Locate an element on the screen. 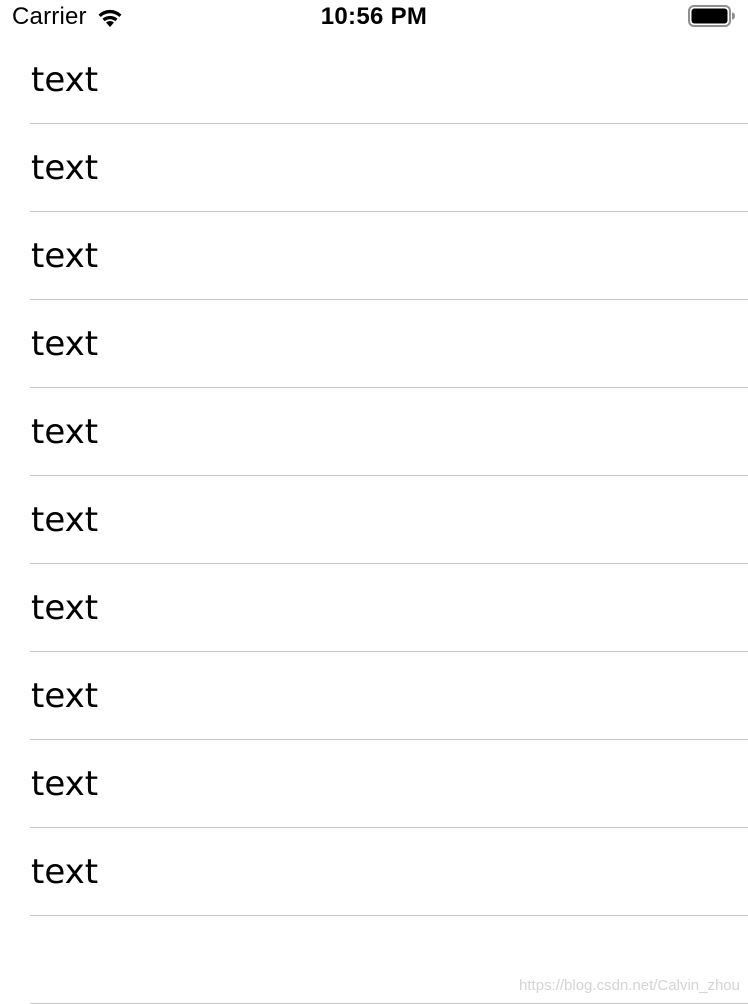 The height and width of the screenshot is (1004, 748). watermark: https://blog.csdn.net/Calvin_zhou is located at coordinates (629, 985).